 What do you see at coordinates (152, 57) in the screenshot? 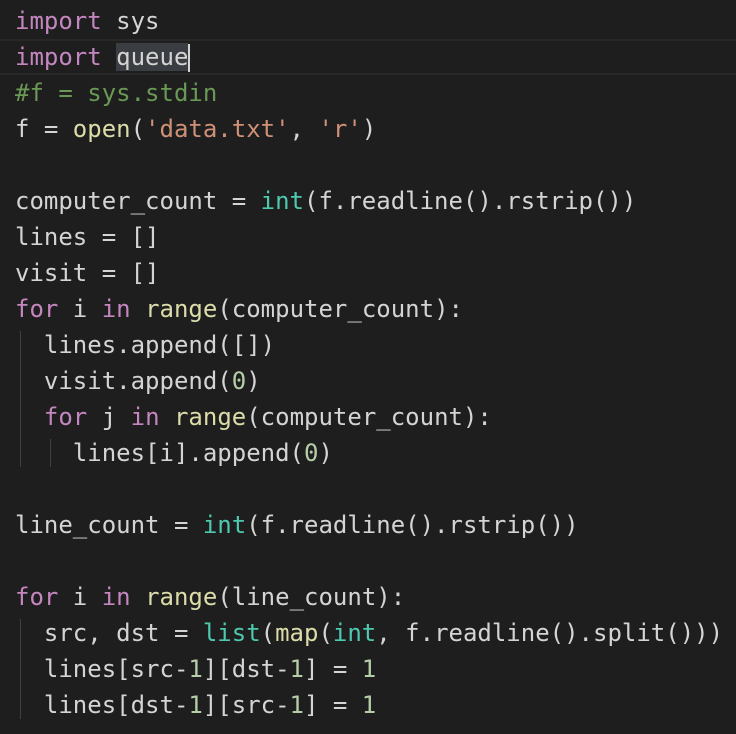
I see `selected-text: queue` at bounding box center [152, 57].